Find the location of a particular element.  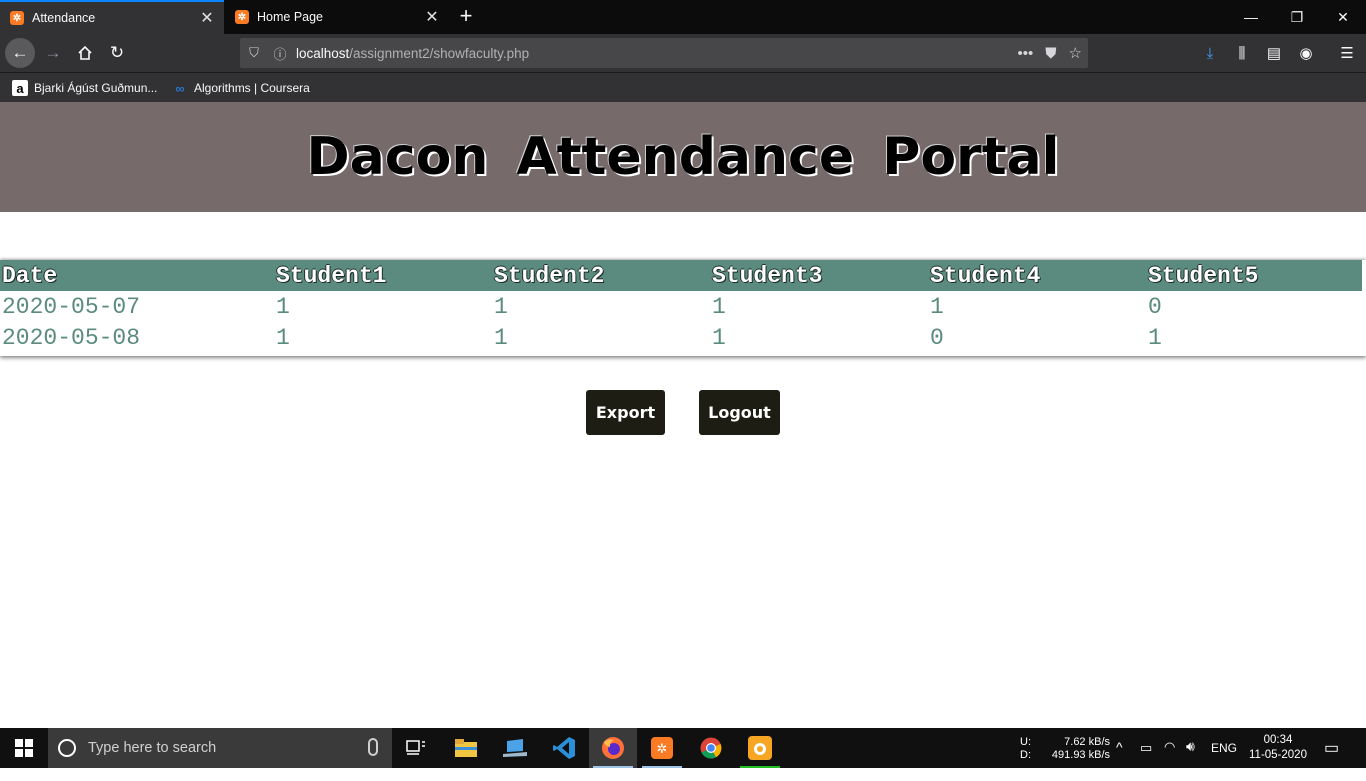

bookmark-coursera: ∞ Algorithms | Coursera is located at coordinates (241, 88).